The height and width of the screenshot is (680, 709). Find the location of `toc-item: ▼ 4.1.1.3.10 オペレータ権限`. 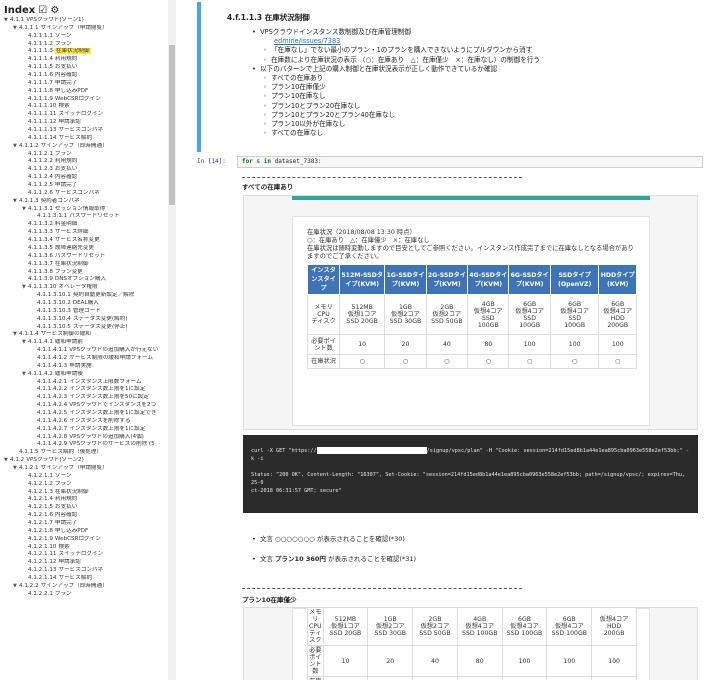

toc-item: ▼ 4.1.1.3.10 オペレータ権限 is located at coordinates (84, 288).